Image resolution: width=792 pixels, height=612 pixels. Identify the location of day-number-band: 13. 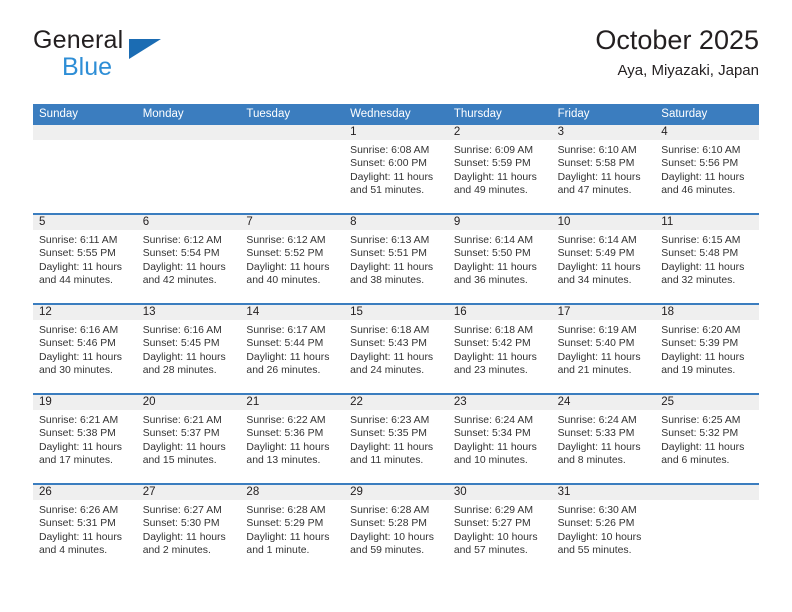
(188, 312).